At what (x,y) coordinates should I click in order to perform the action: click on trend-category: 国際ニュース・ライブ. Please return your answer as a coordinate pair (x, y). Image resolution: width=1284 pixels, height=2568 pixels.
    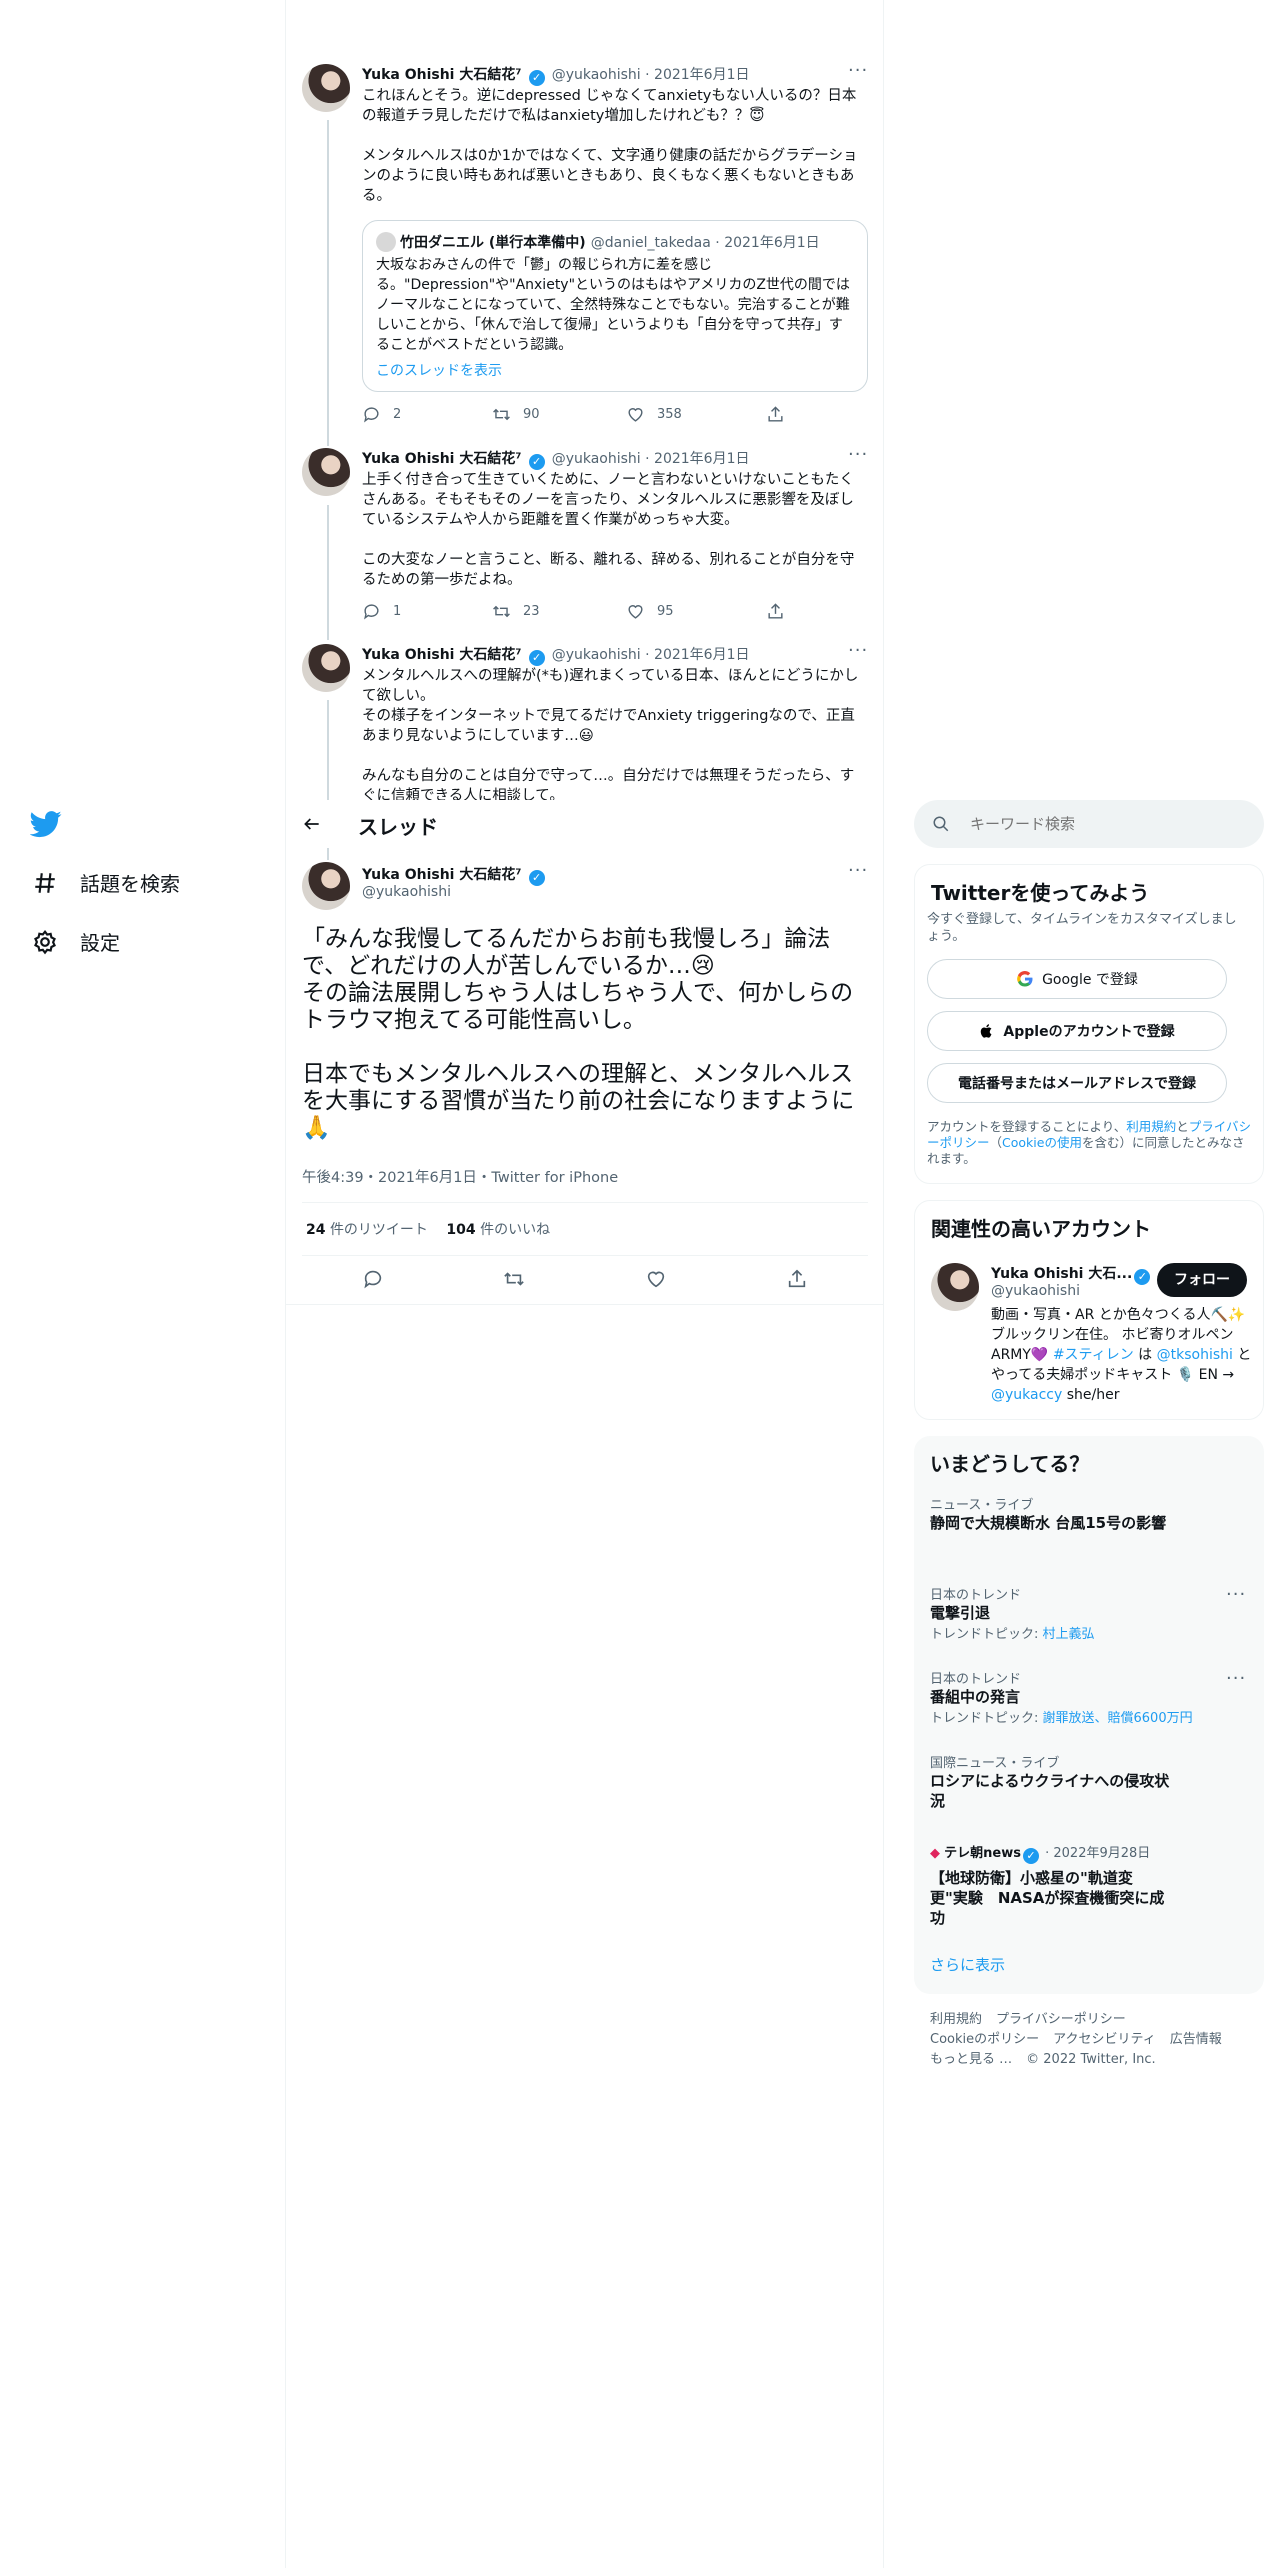
    Looking at the image, I should click on (995, 1763).